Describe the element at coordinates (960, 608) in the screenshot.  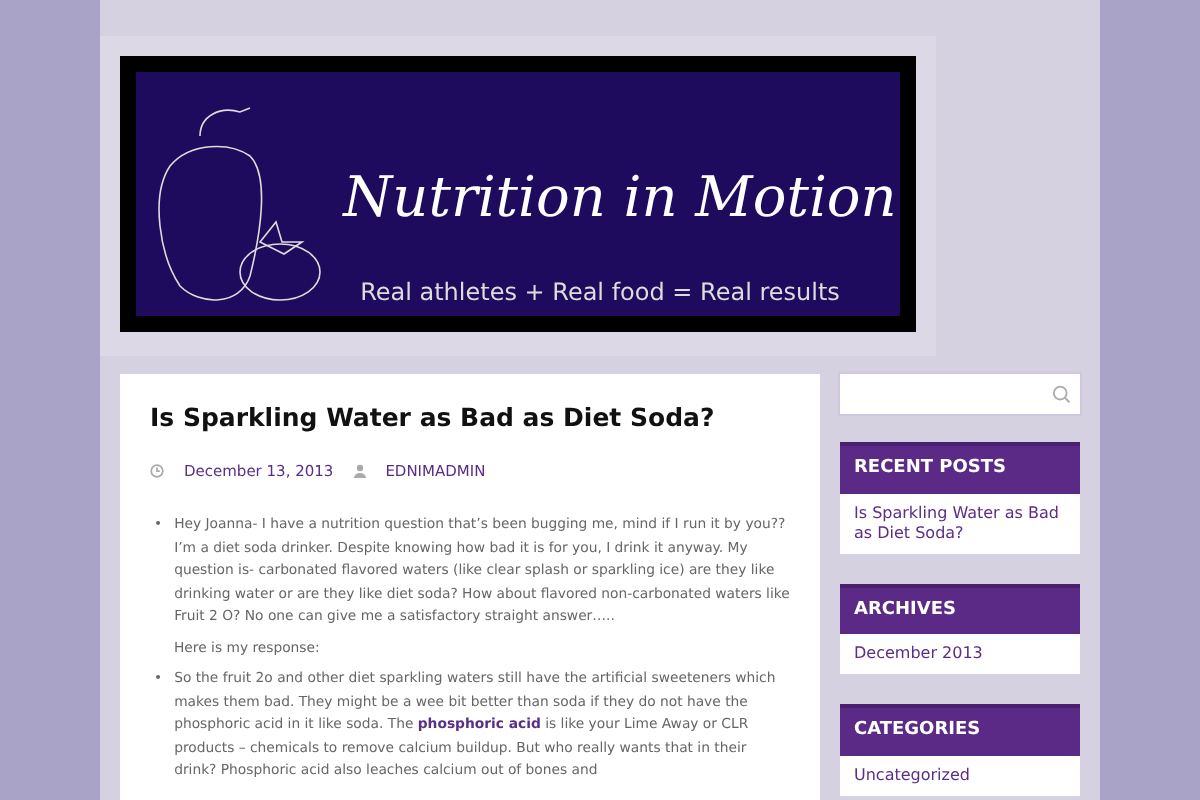
I see `widget-heading: ARCHIVES` at that location.